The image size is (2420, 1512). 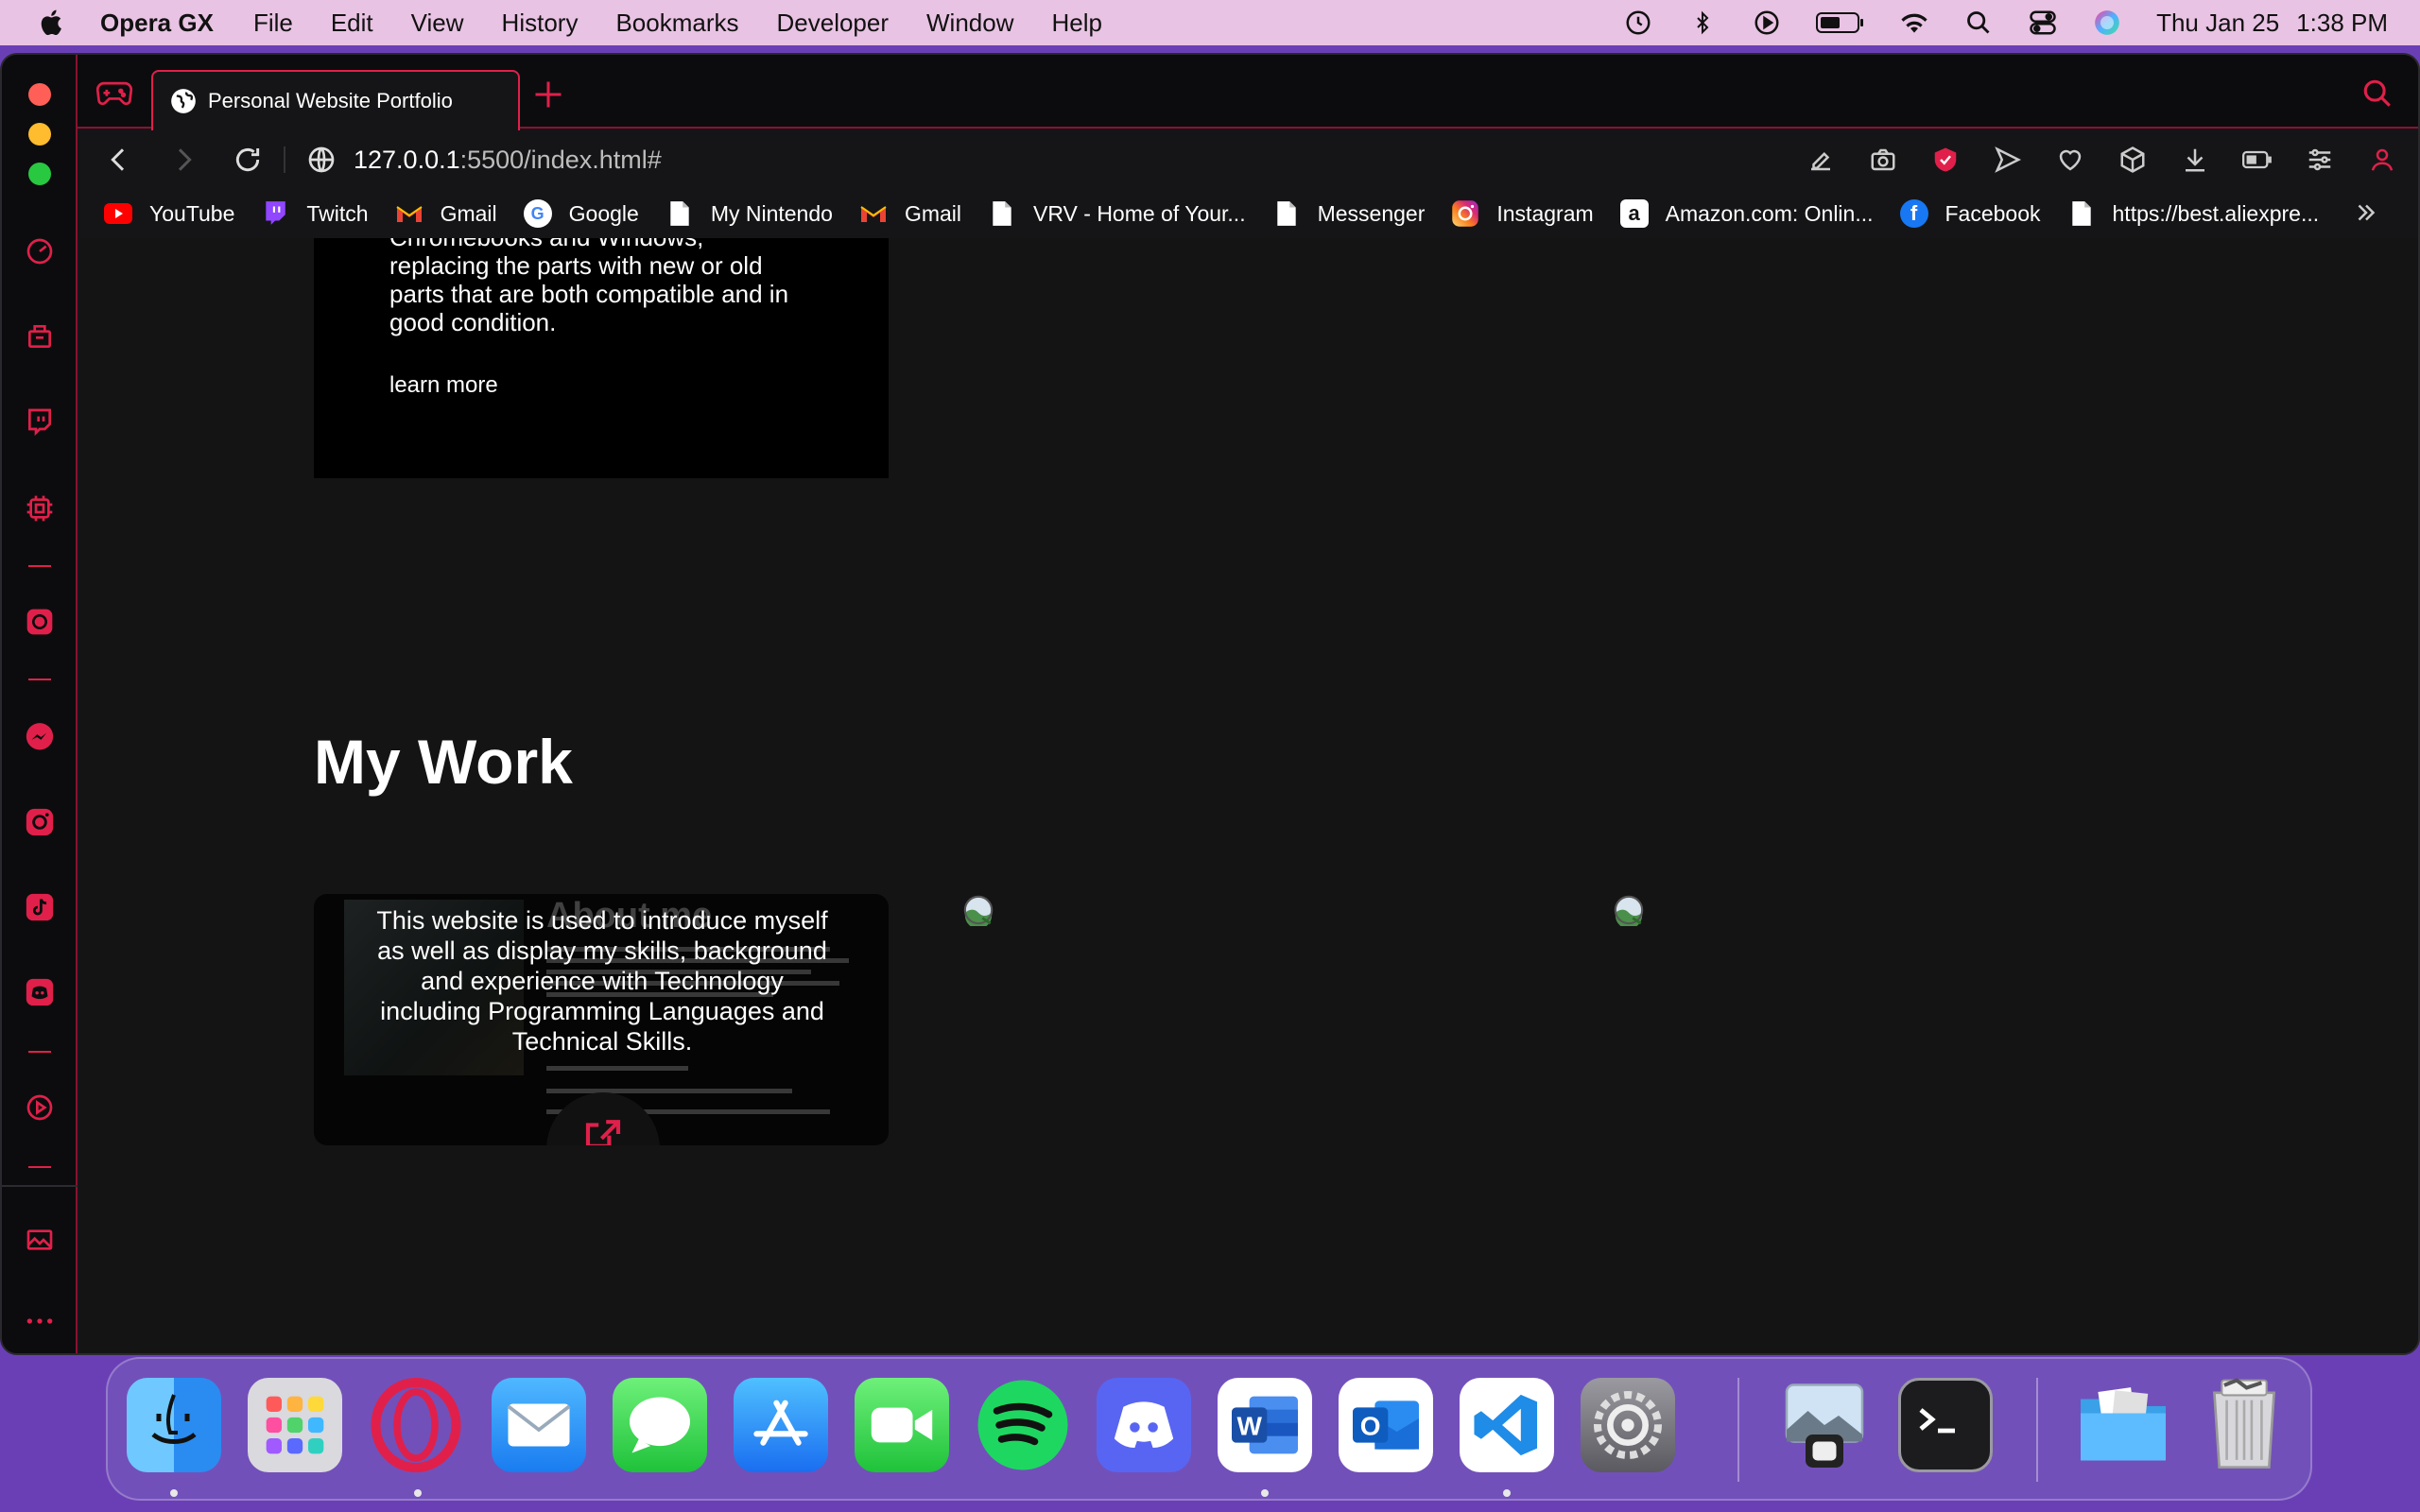 I want to click on trash-can-icon, so click(x=2244, y=1423).